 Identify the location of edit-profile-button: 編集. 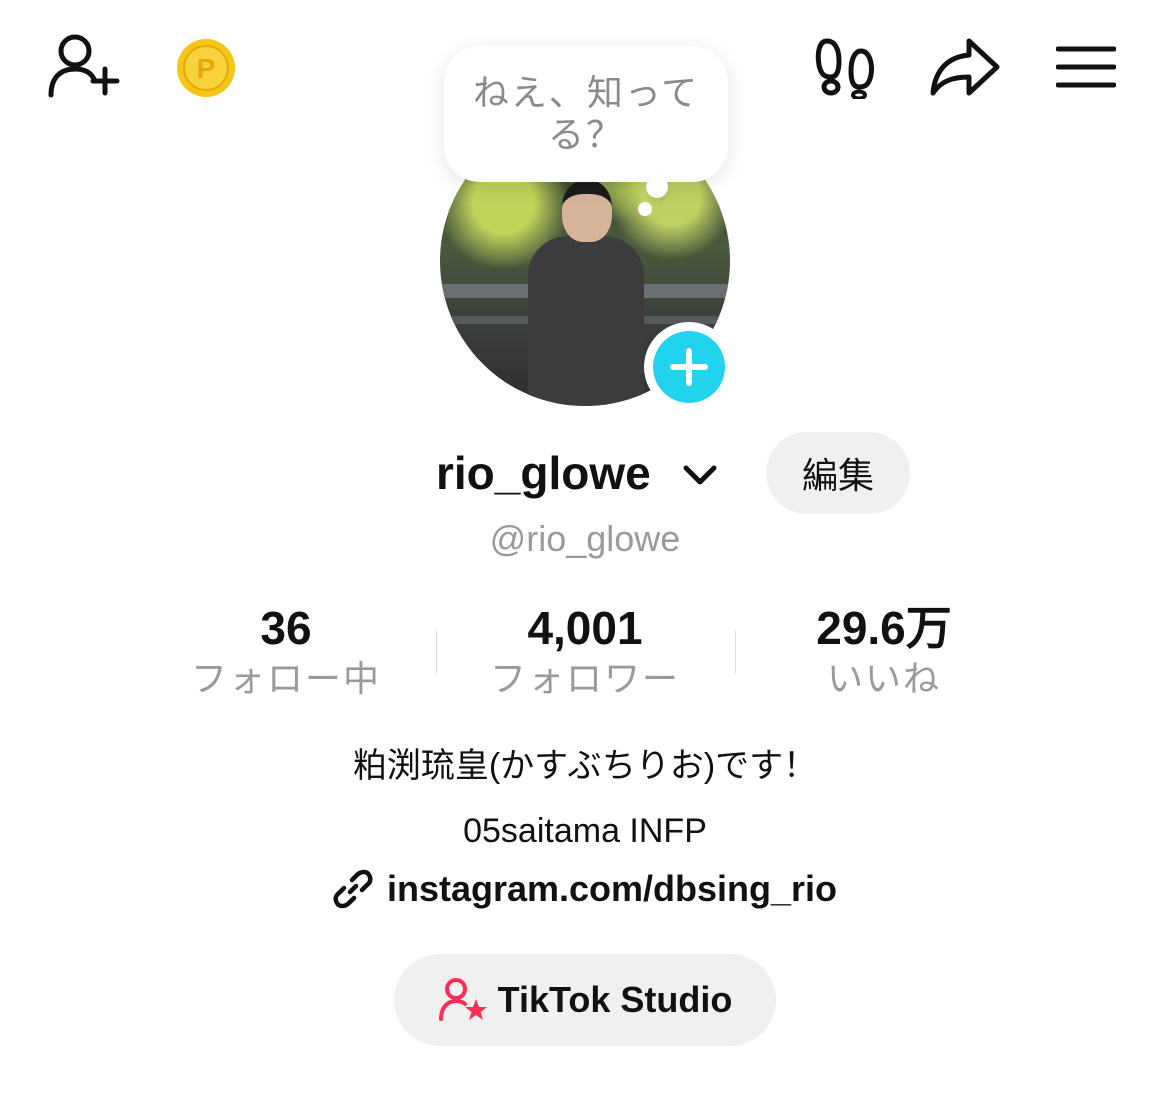
(838, 473).